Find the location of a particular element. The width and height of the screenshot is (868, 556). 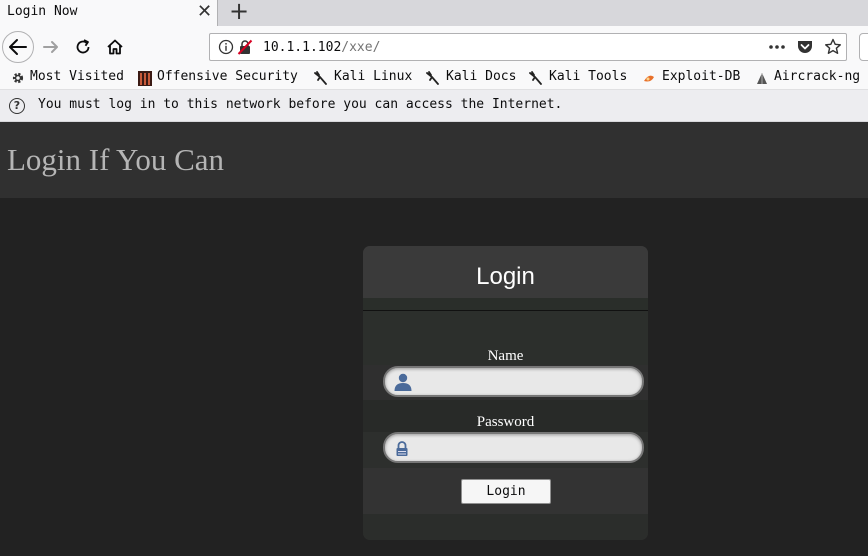

bookmark-offensive-security: Offensive Security is located at coordinates (227, 76).